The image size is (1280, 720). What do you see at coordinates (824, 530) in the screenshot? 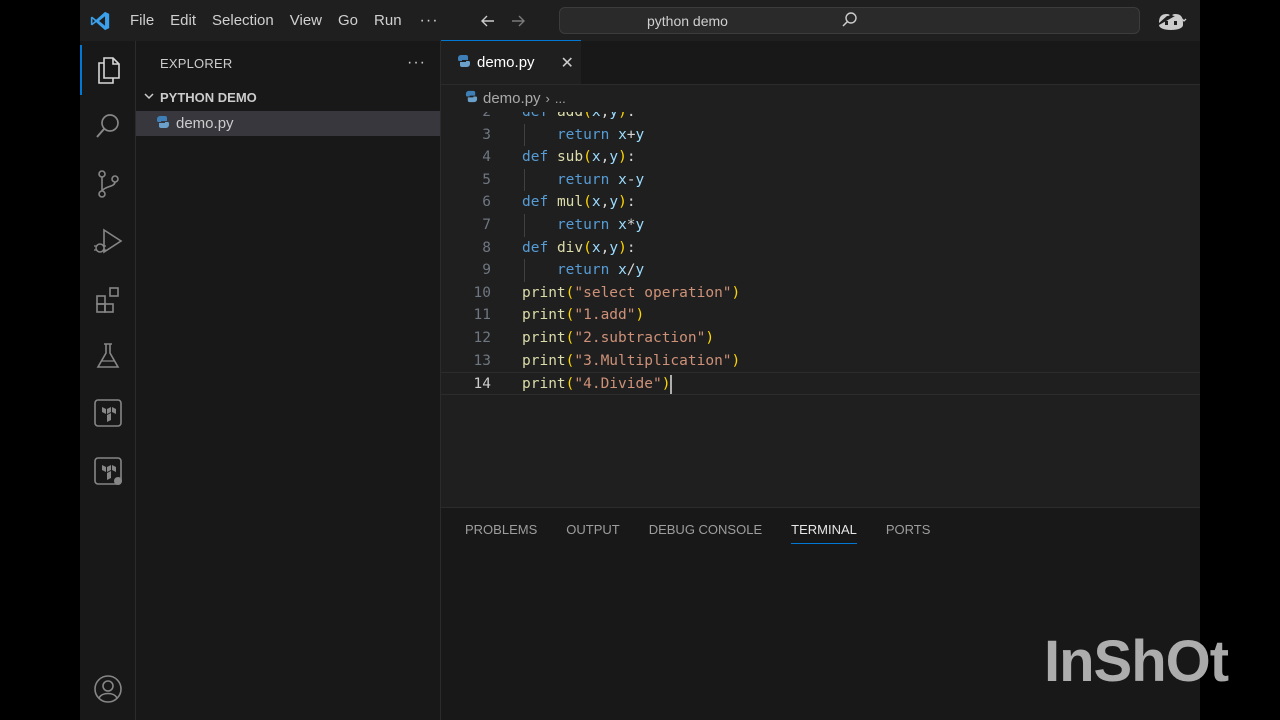
I see `panel-tab-terminal: TERMINAL` at bounding box center [824, 530].